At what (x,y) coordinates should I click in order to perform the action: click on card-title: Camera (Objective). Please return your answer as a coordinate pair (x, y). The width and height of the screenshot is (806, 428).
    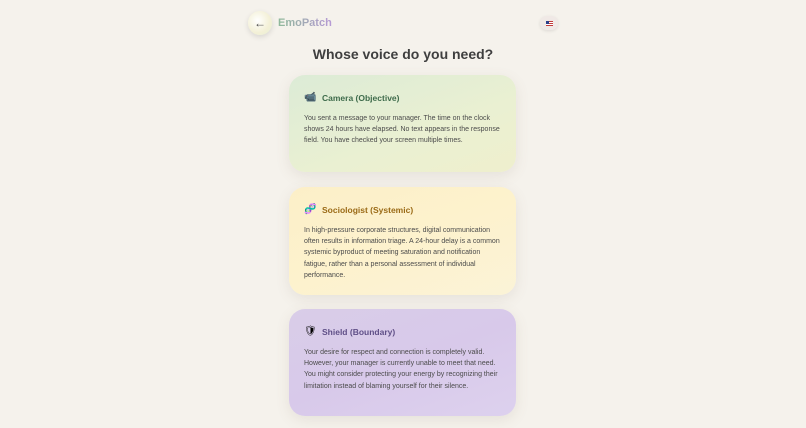
    Looking at the image, I should click on (361, 98).